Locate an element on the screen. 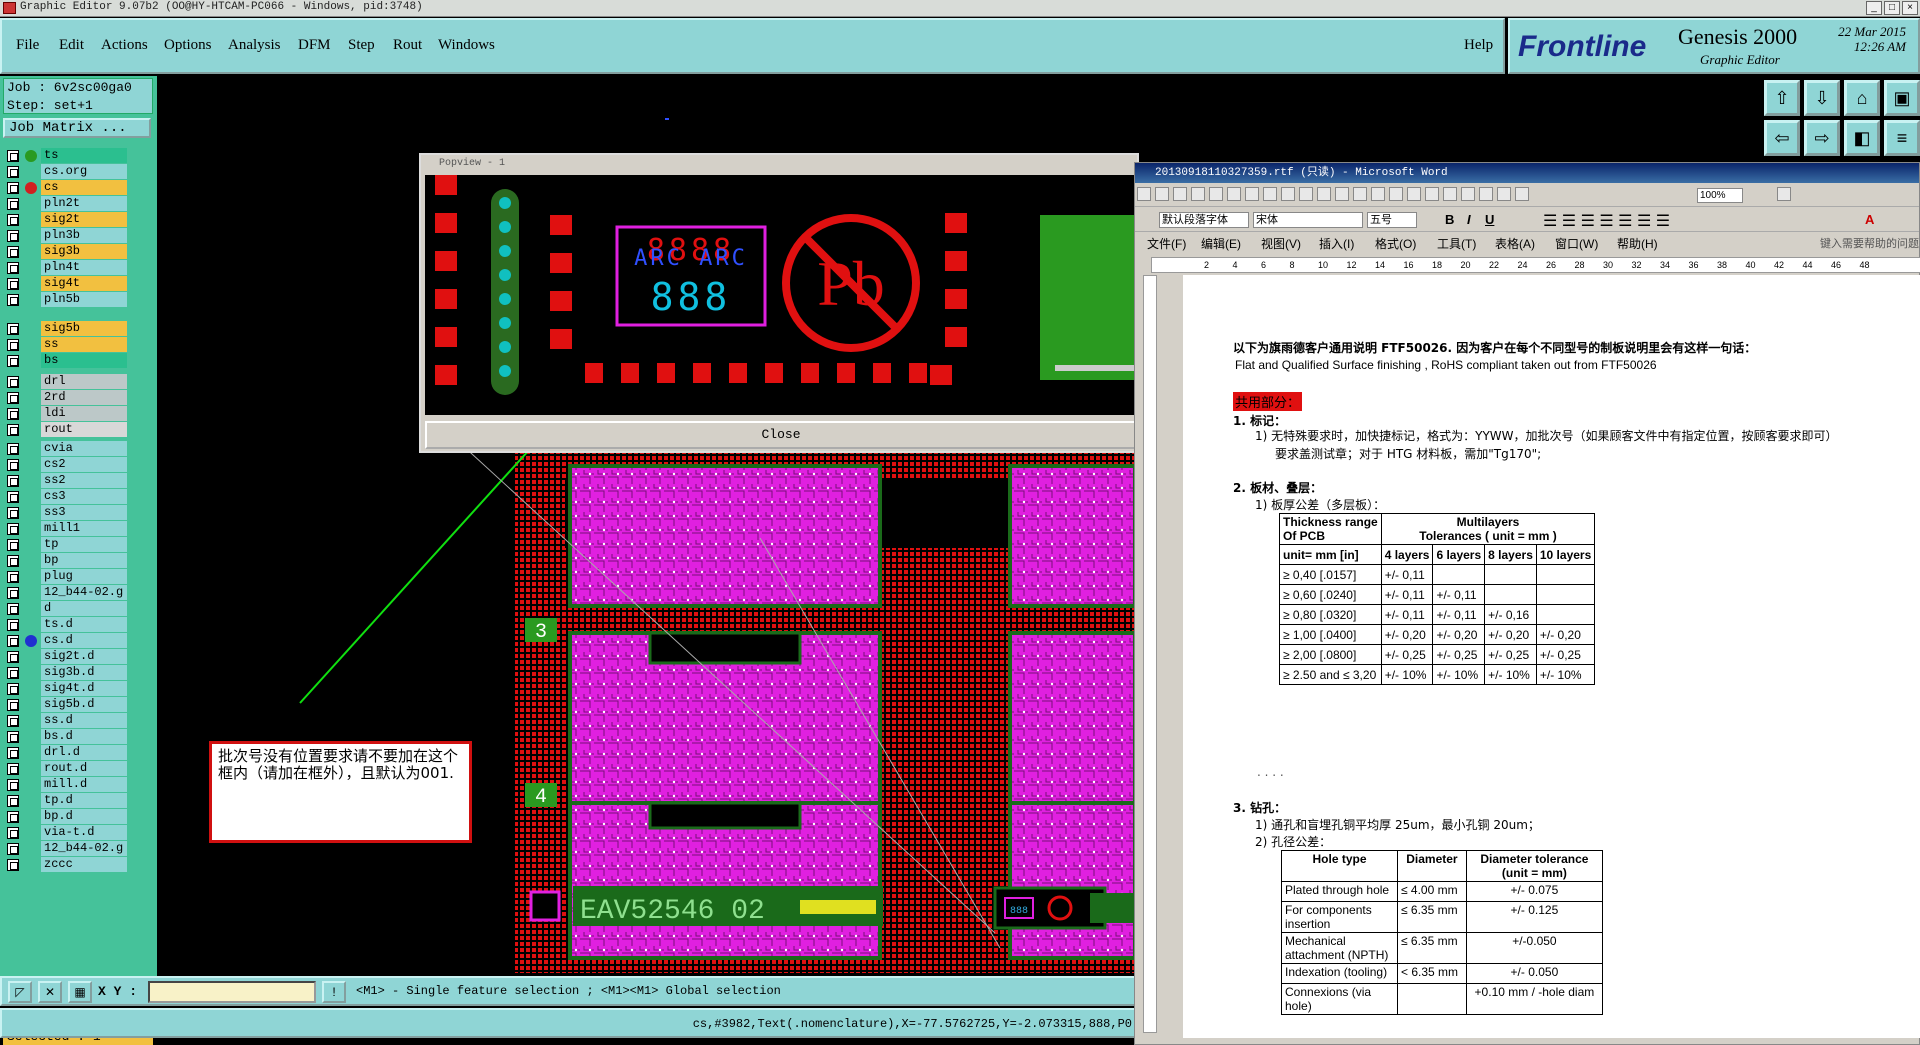 Image resolution: width=1920 pixels, height=1045 pixels. layer-row: bp is located at coordinates (78, 560).